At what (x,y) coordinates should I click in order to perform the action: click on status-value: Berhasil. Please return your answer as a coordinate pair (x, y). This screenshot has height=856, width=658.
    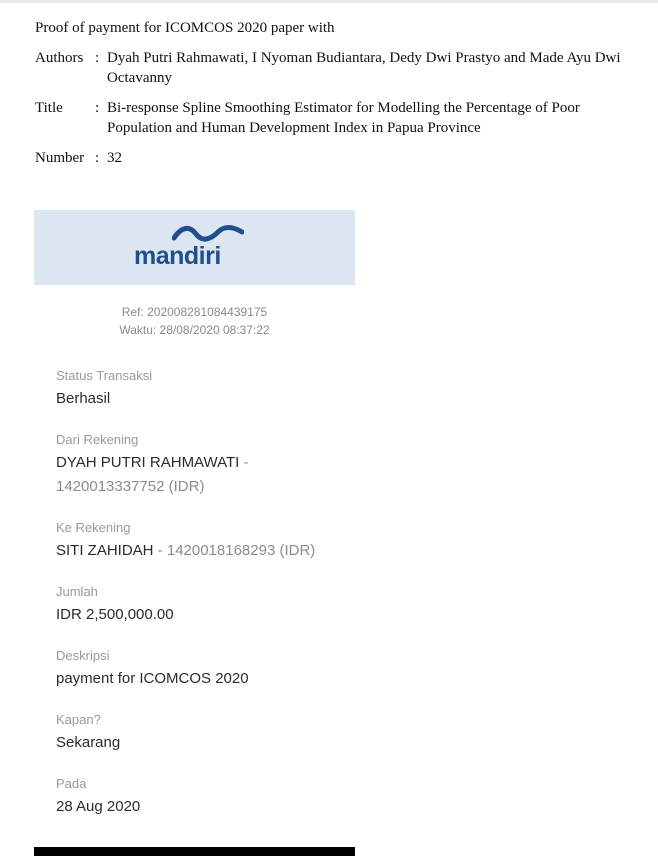
    Looking at the image, I should click on (83, 398).